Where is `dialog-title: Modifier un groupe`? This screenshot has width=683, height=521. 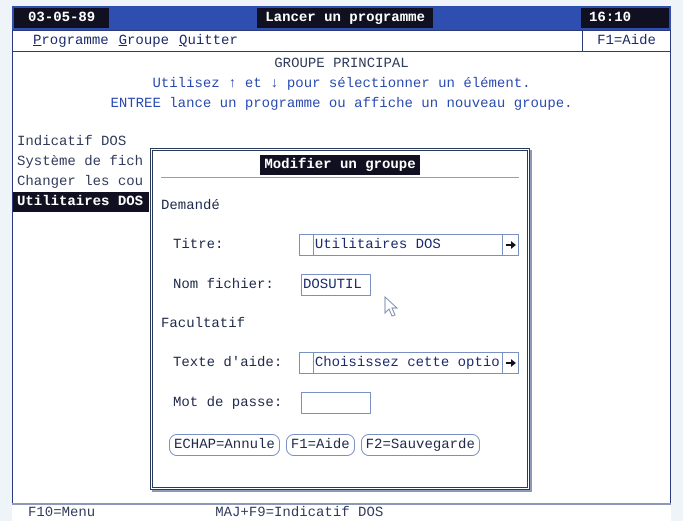 dialog-title: Modifier un groupe is located at coordinates (340, 165).